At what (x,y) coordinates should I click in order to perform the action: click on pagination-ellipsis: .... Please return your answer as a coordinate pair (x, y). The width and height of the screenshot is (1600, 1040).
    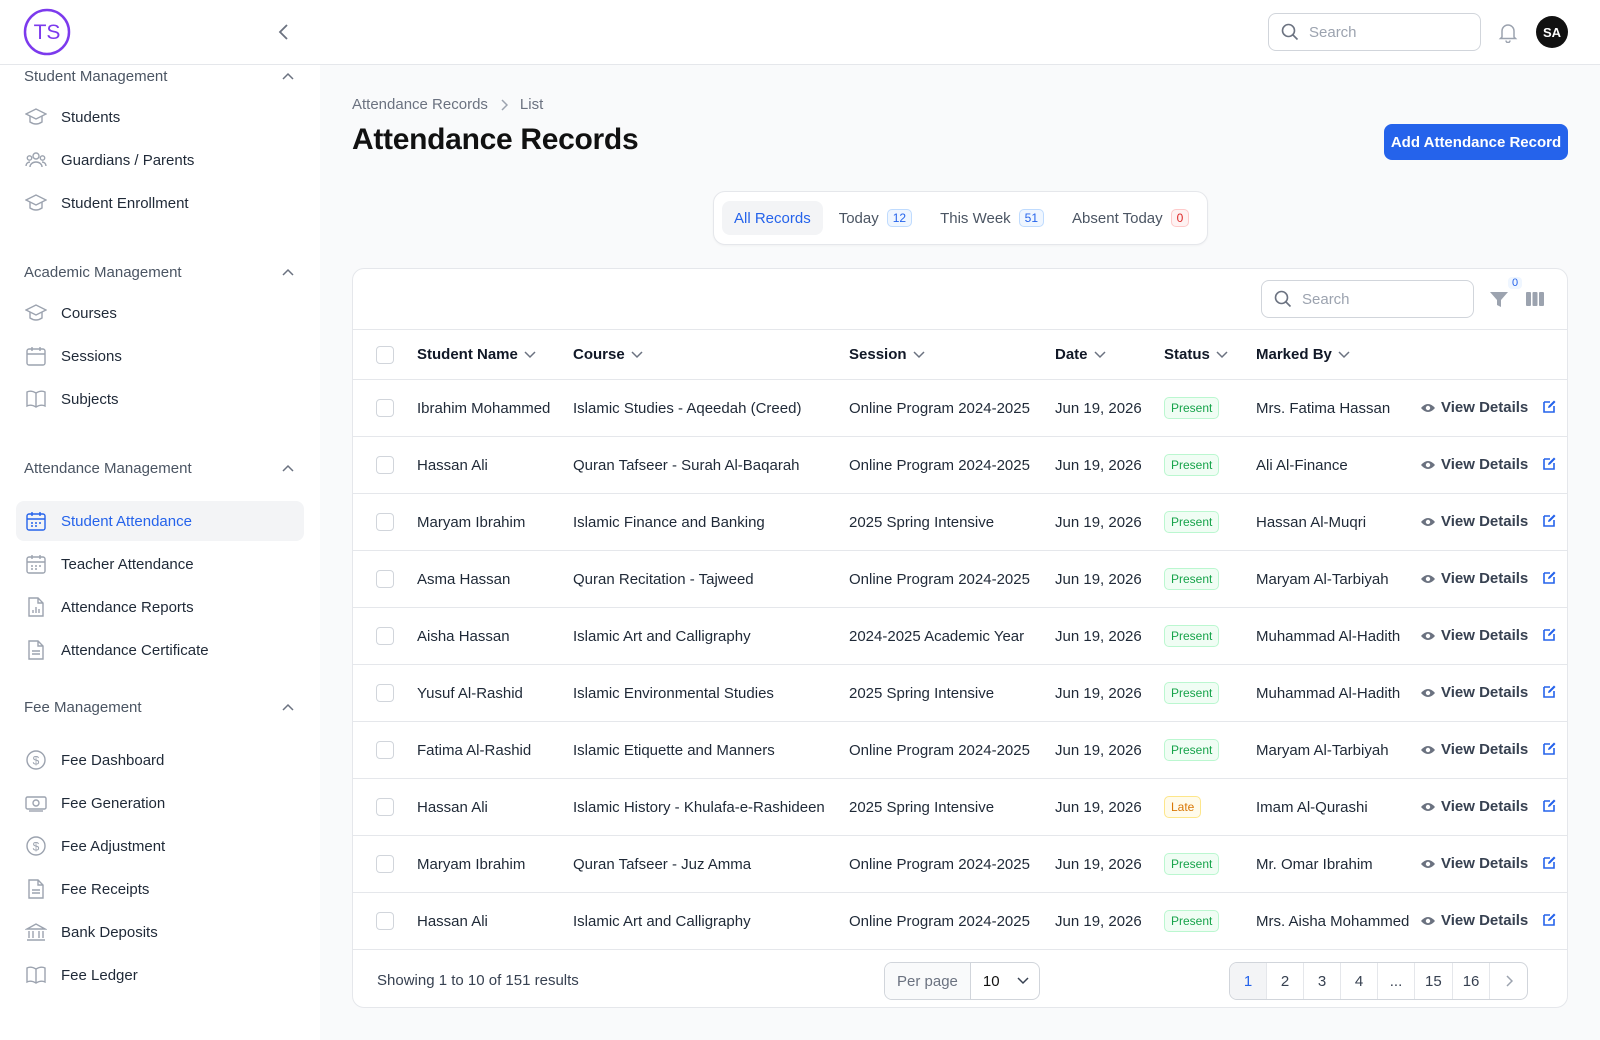
    Looking at the image, I should click on (1396, 981).